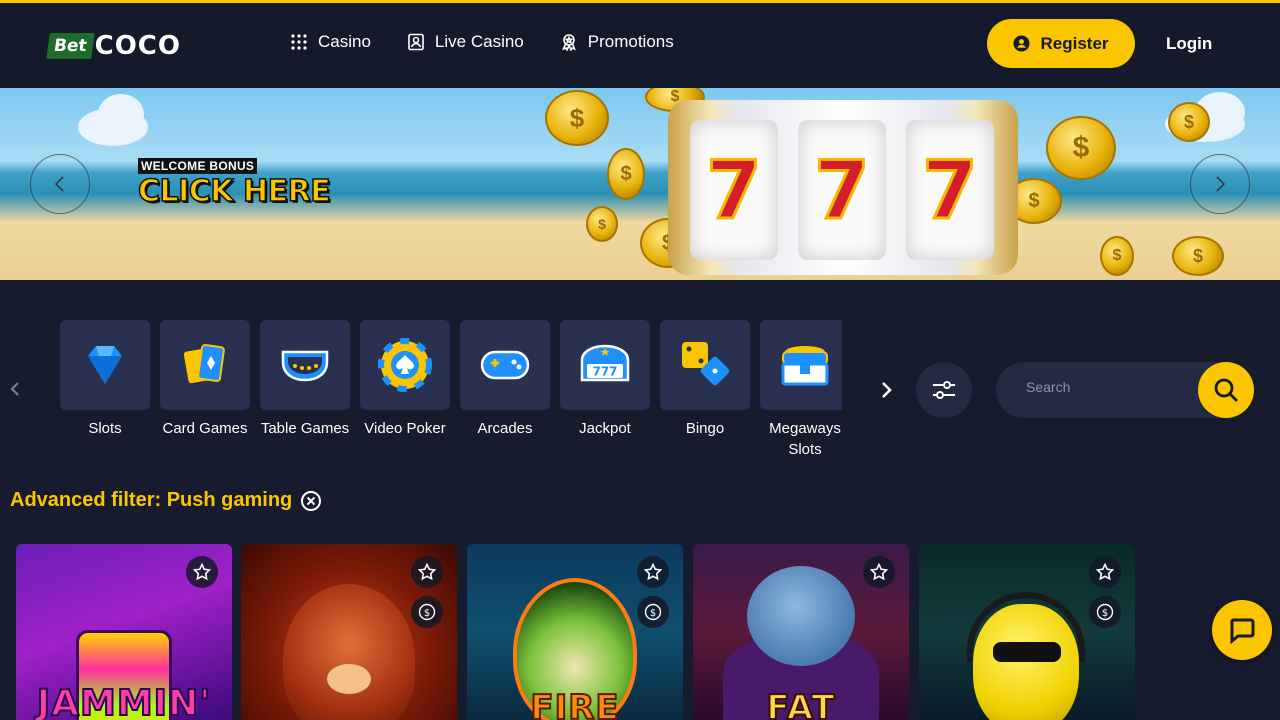 The image size is (1280, 720). I want to click on user-card-icon, so click(416, 42).